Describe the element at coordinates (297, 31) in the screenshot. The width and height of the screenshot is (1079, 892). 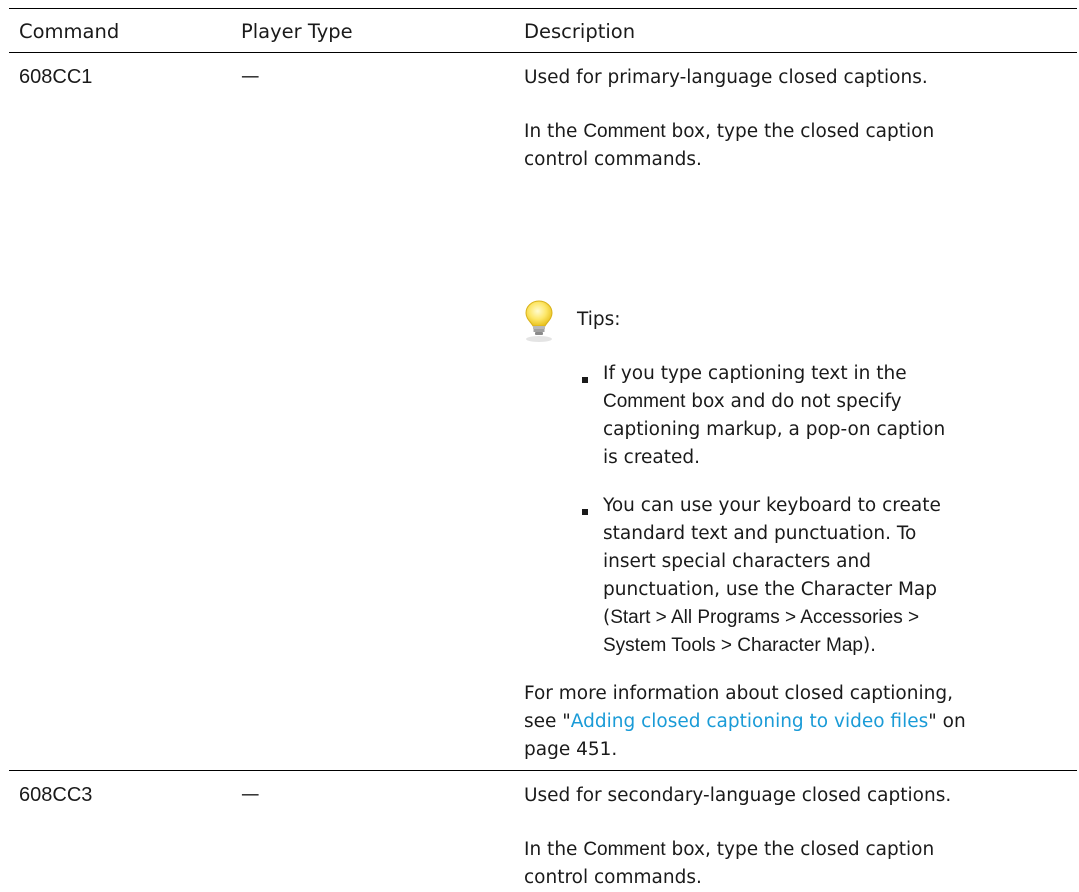
I see `column-header-player-type: Player Type` at that location.